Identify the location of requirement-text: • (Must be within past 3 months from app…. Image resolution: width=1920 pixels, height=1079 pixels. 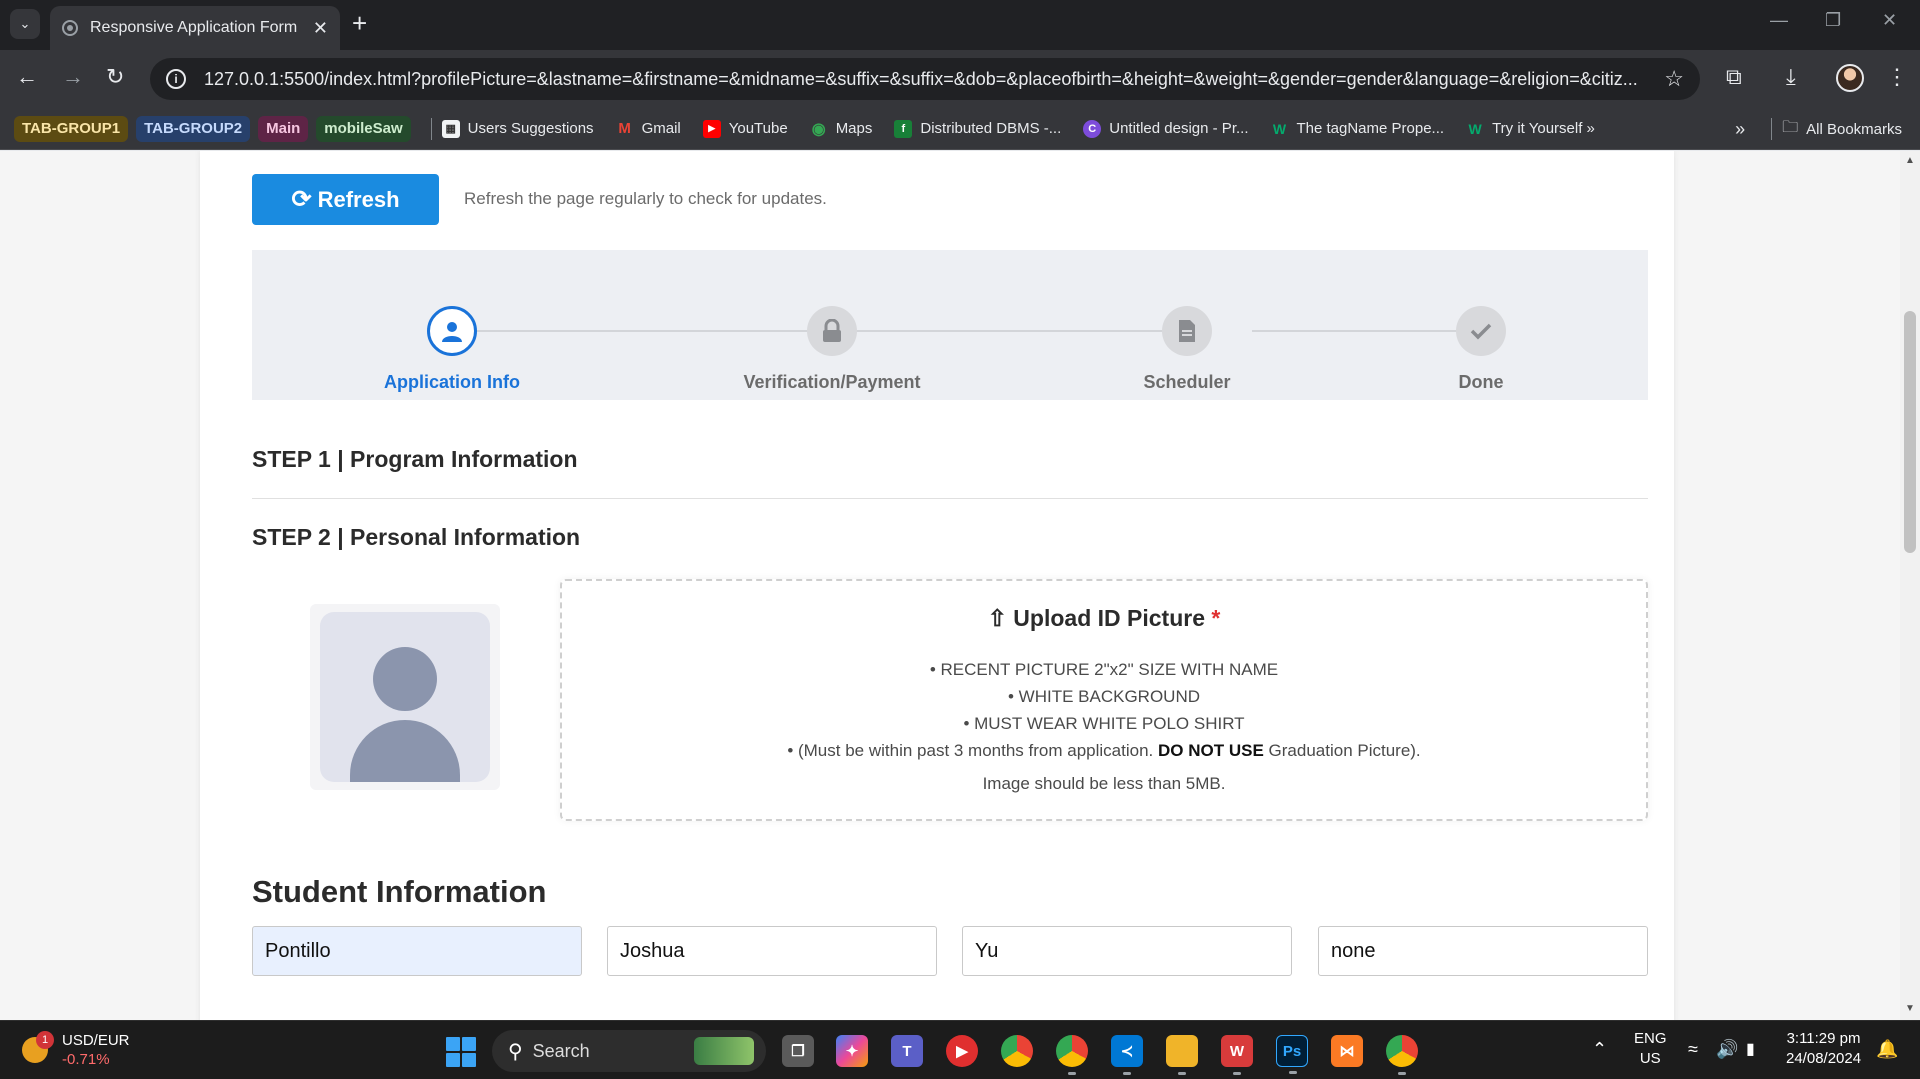
(970, 750).